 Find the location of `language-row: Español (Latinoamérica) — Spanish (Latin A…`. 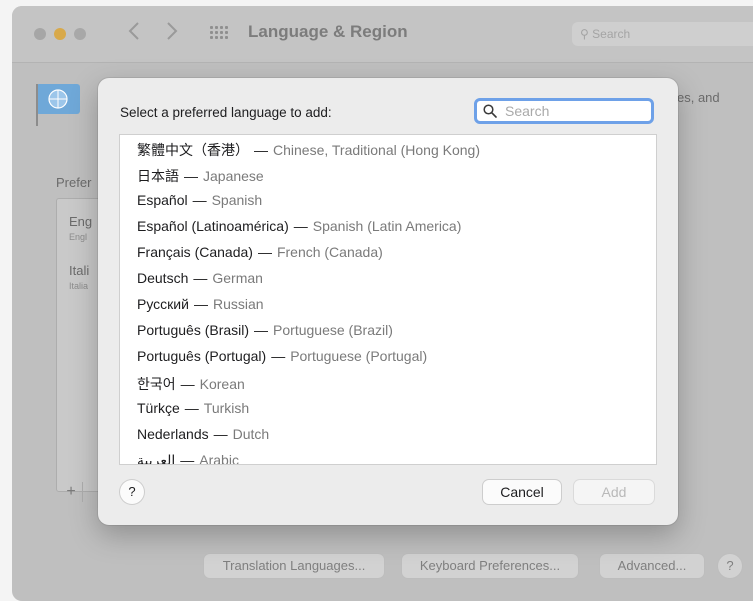

language-row: Español (Latinoamérica) — Spanish (Latin A… is located at coordinates (299, 230).